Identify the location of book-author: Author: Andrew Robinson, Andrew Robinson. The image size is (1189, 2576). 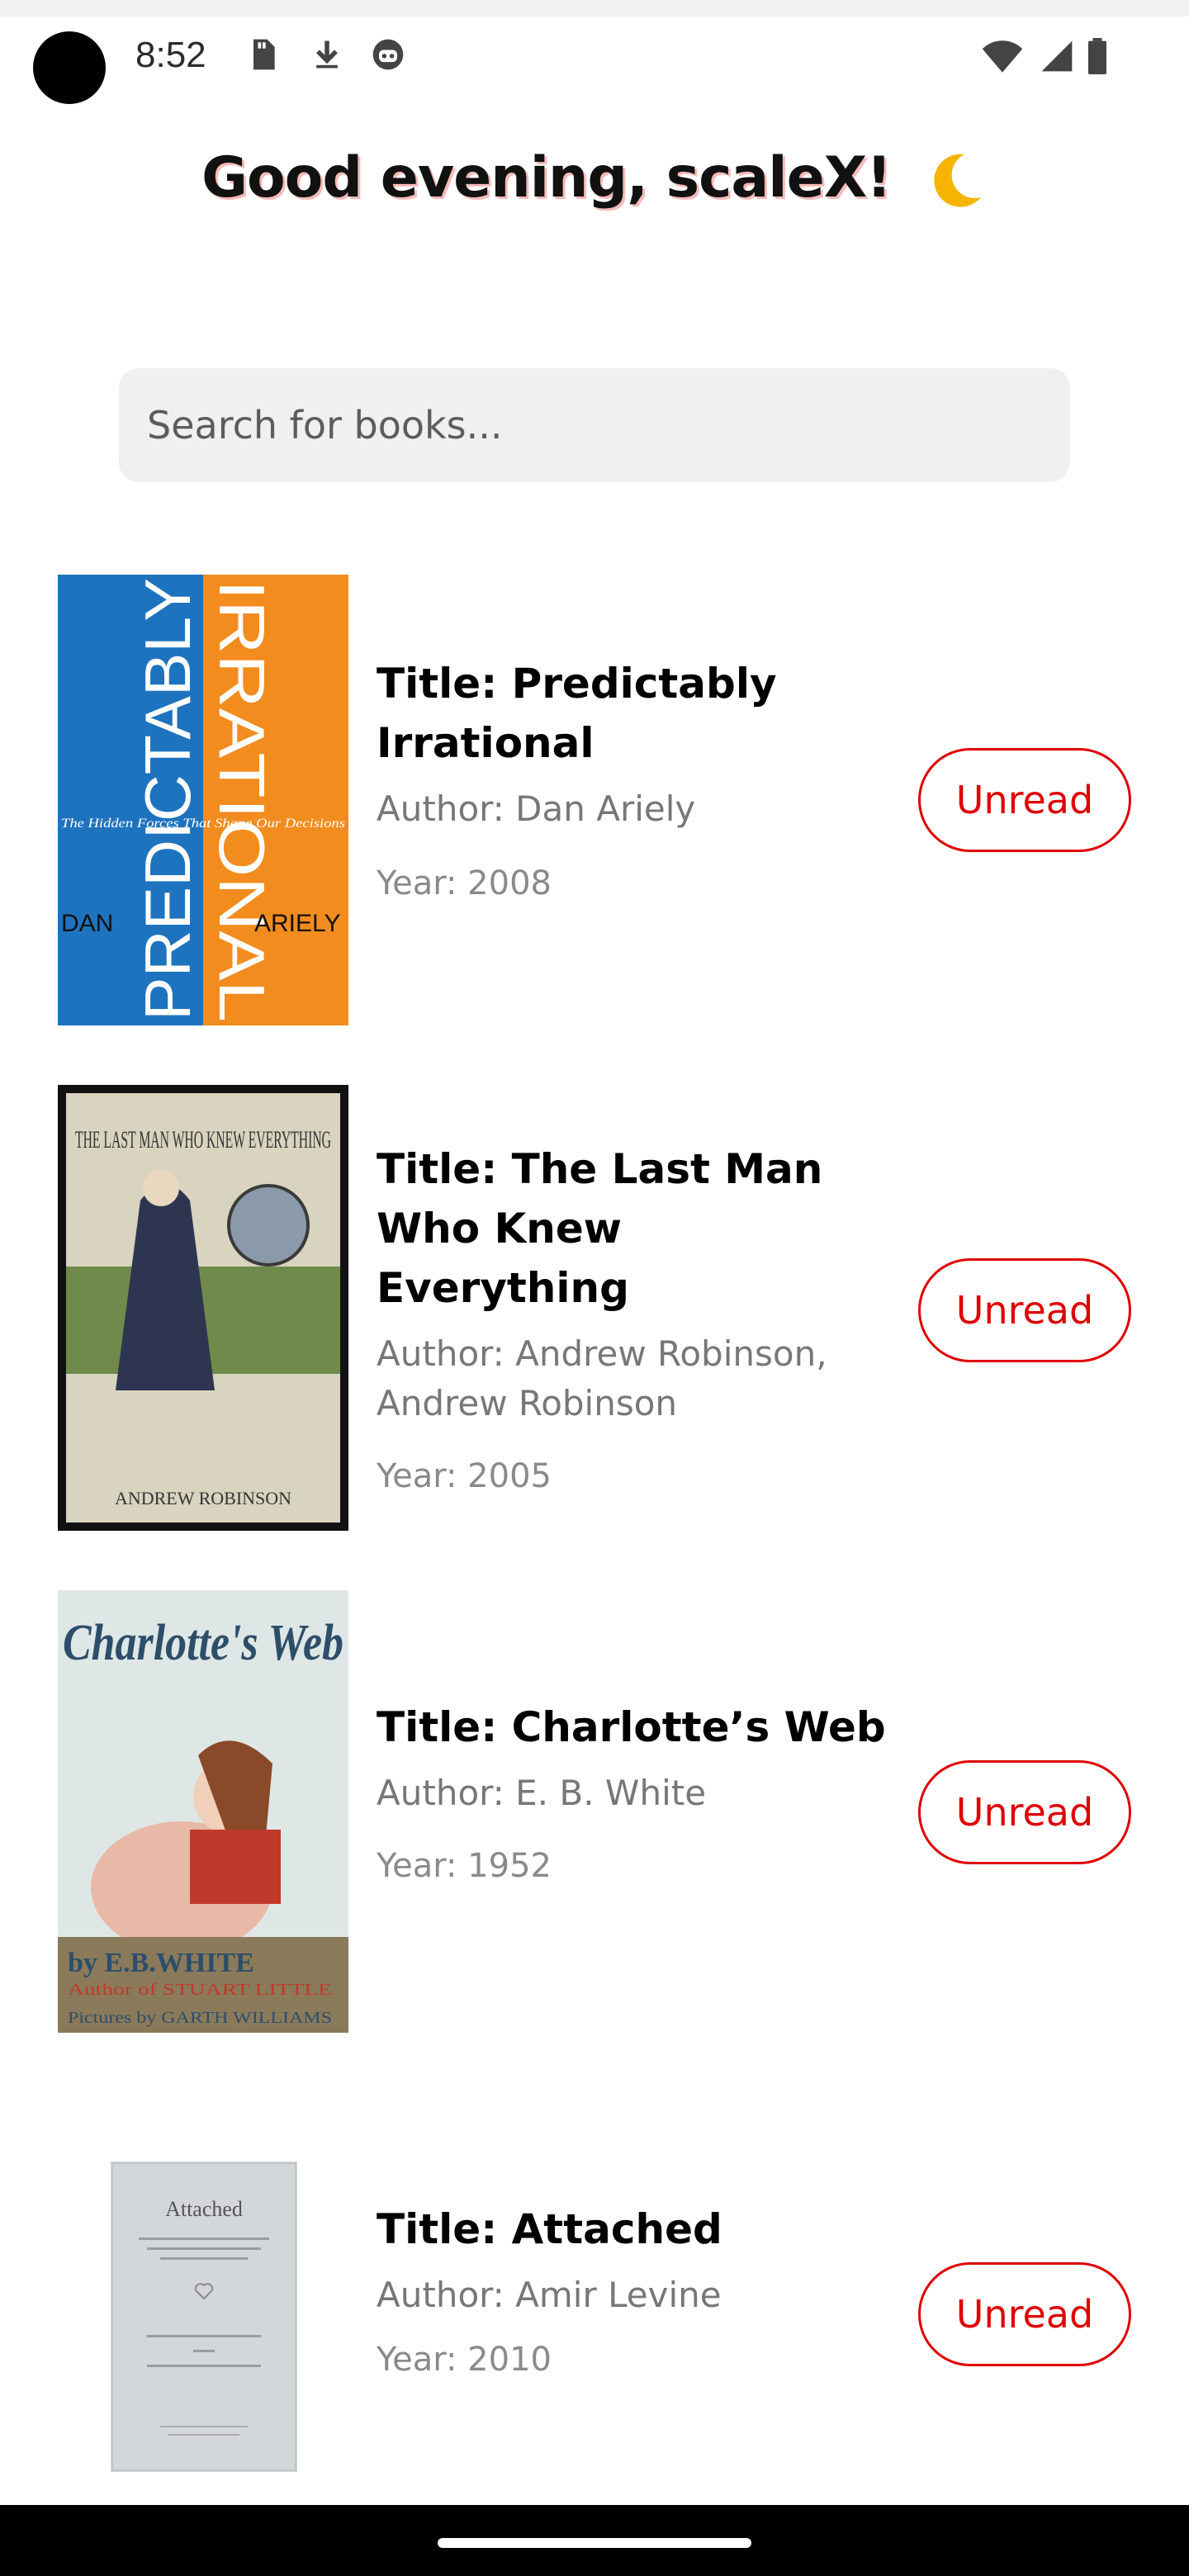
(602, 1378).